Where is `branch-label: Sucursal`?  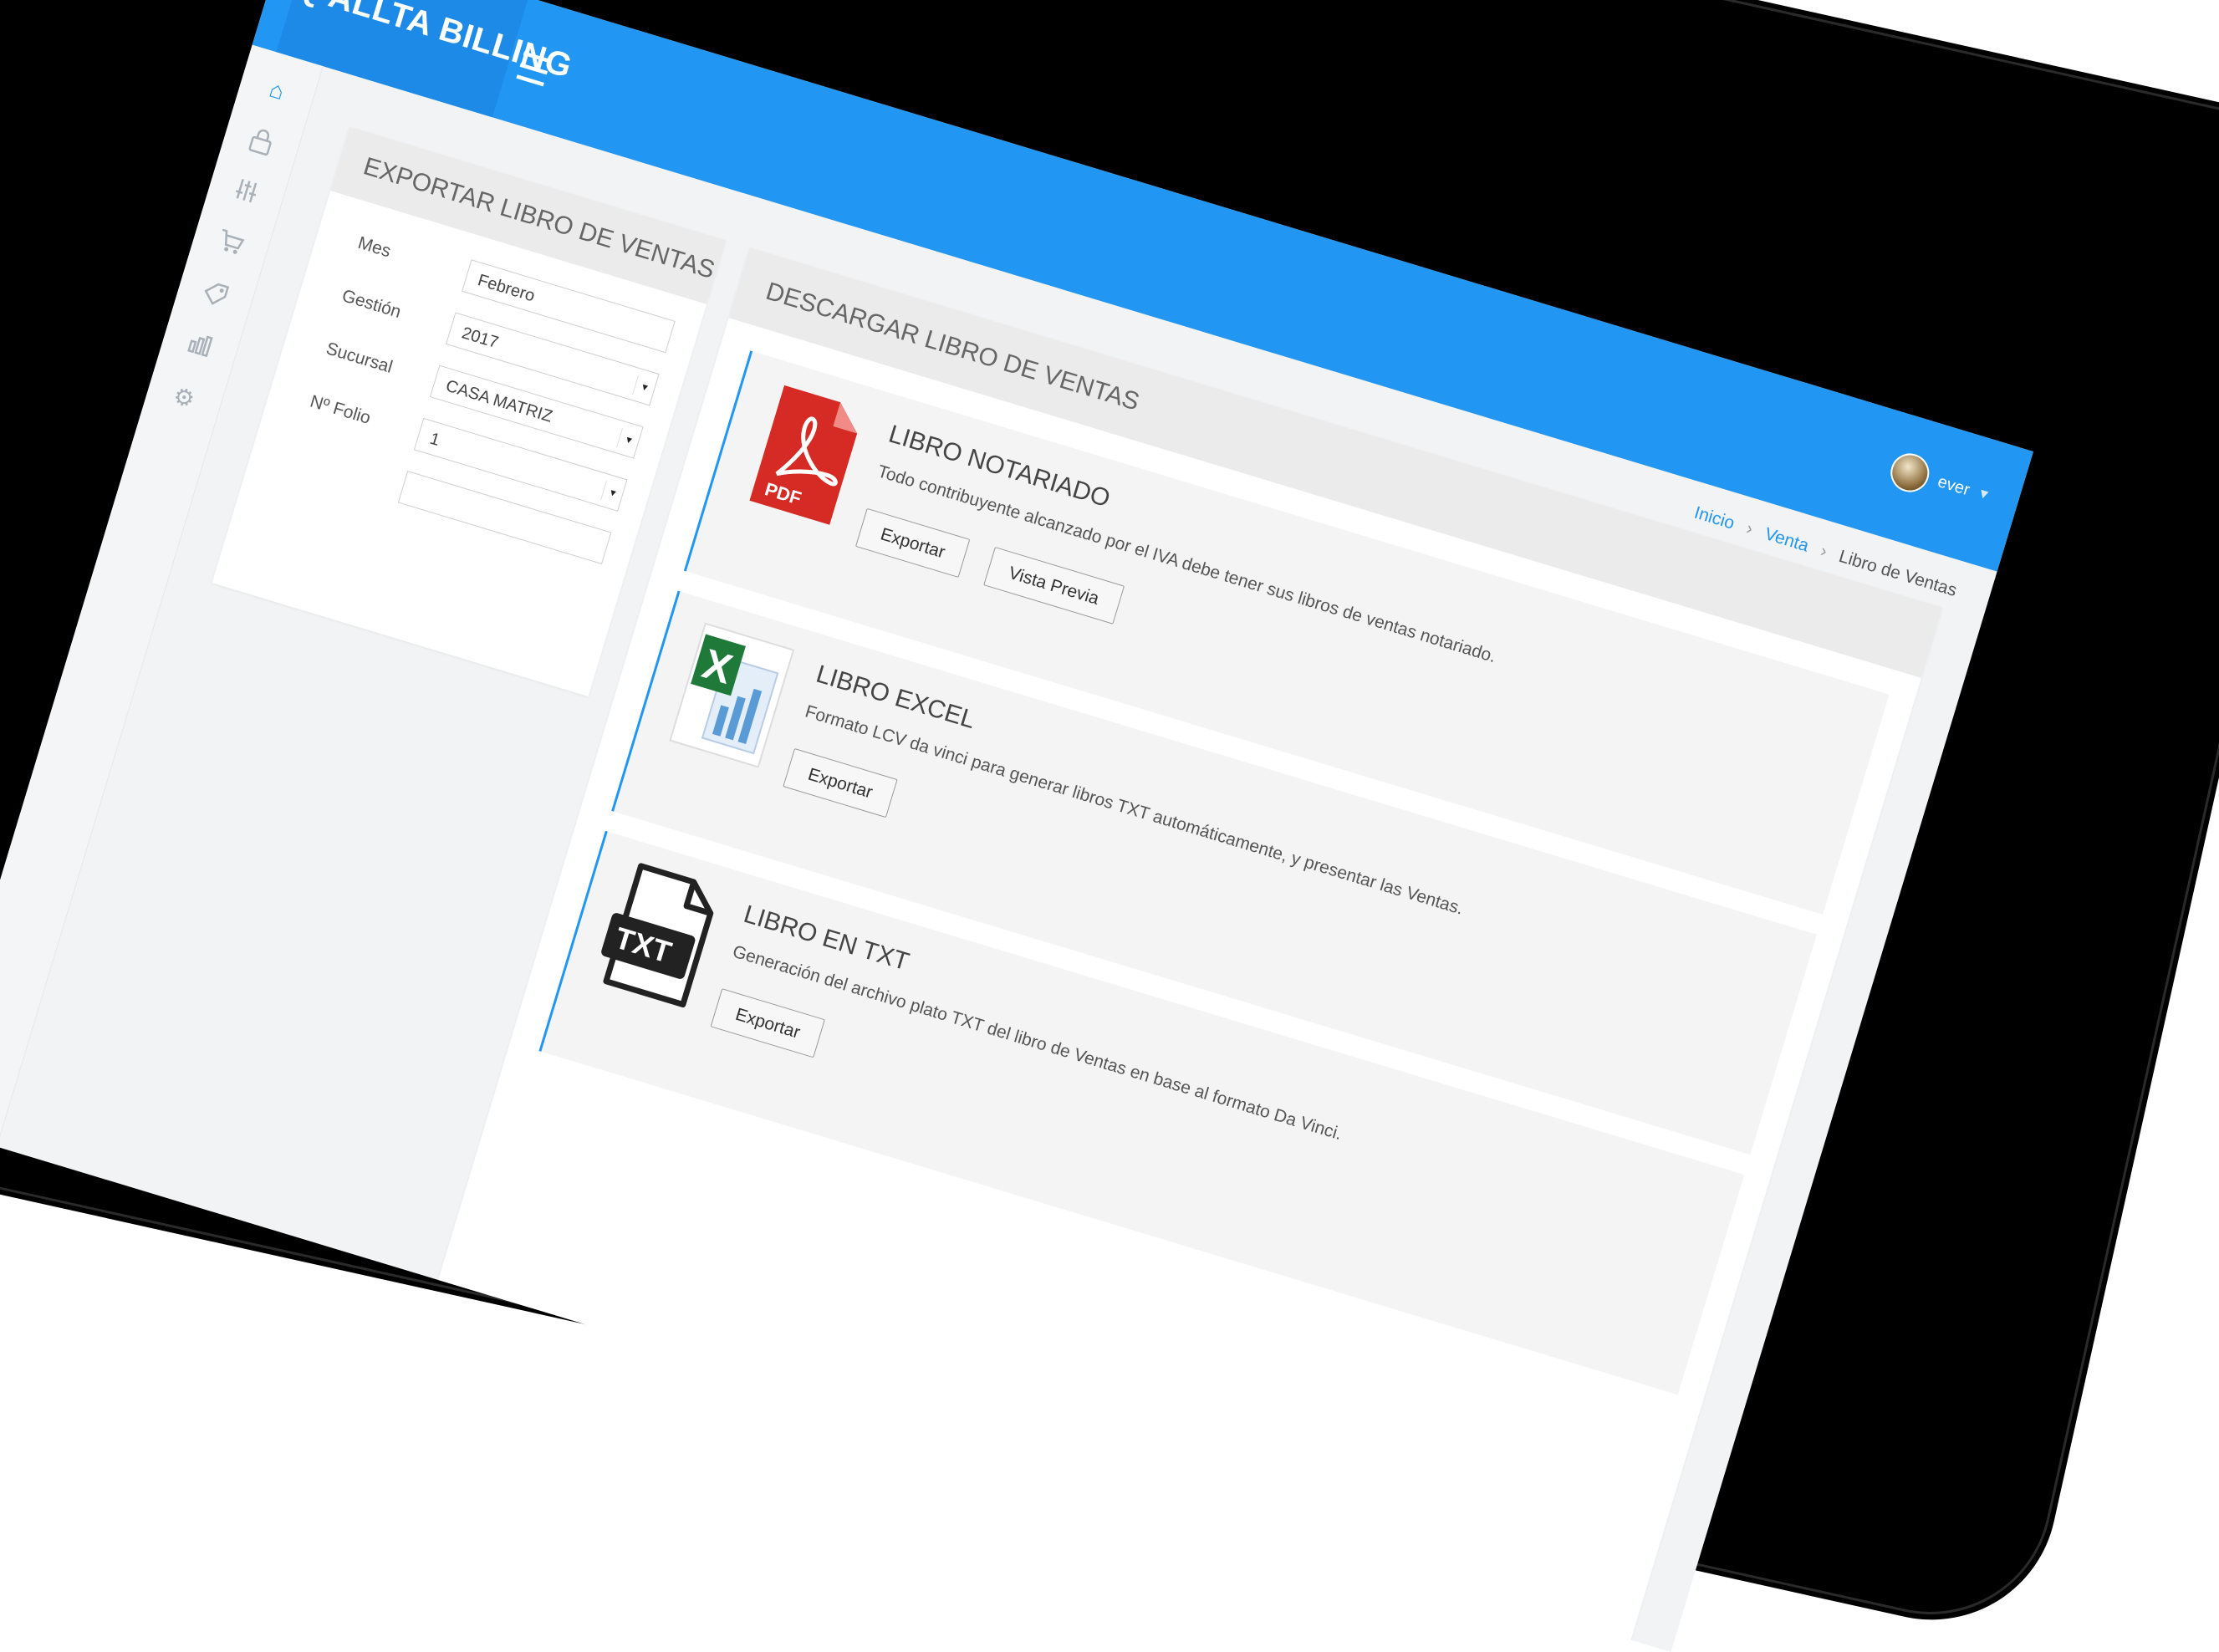
branch-label: Sucursal is located at coordinates (359, 358).